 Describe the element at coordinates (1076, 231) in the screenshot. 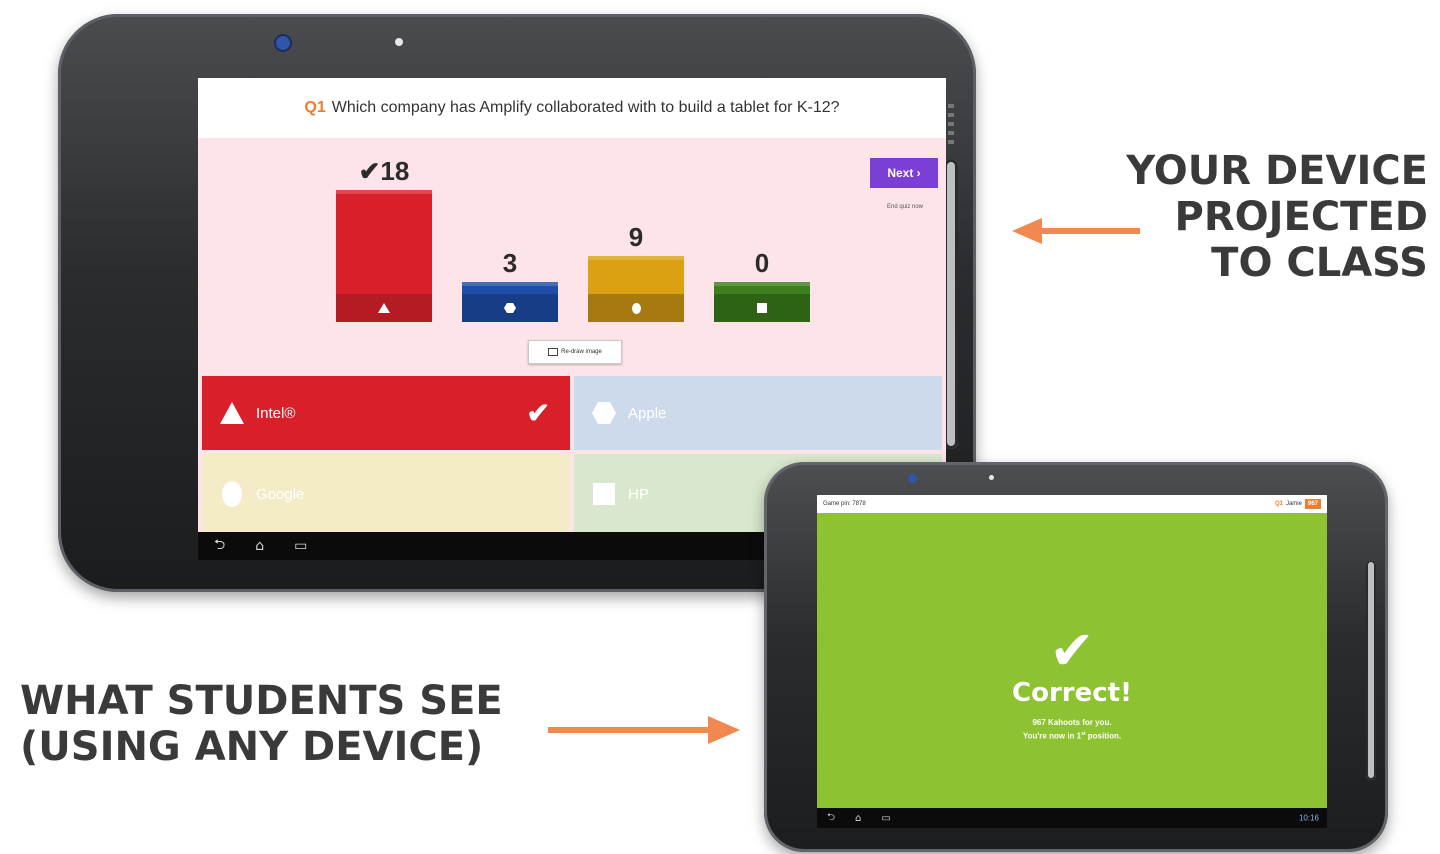

I see `arrow-left-icon` at that location.